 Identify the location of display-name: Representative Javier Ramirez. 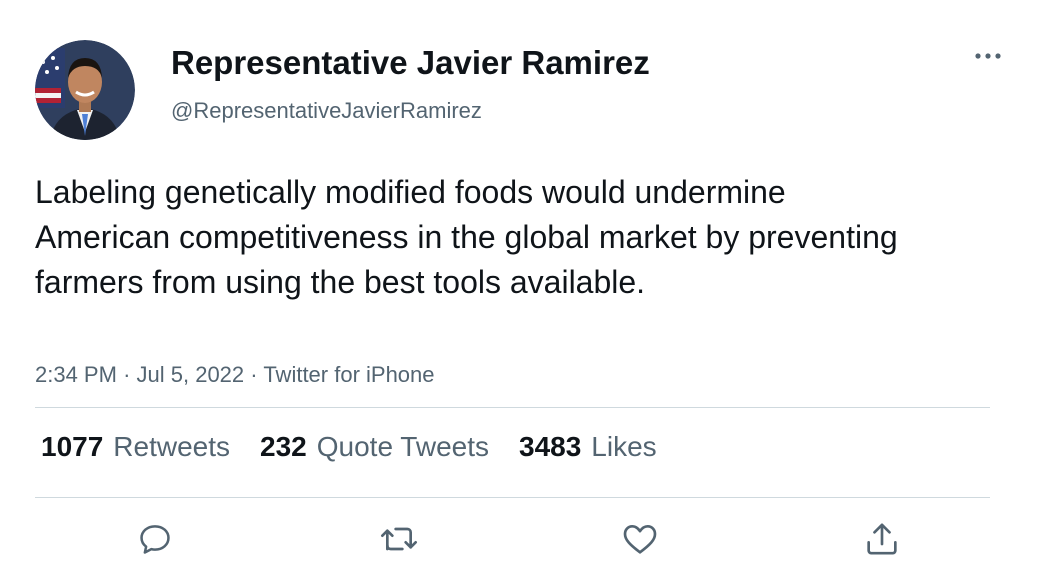
(410, 63).